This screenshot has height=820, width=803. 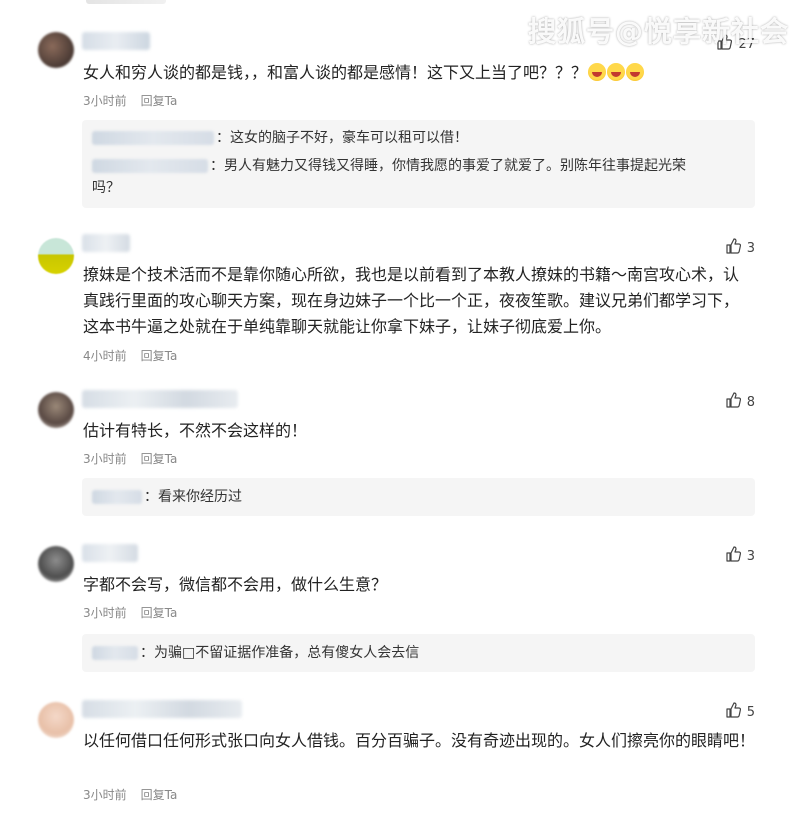 What do you see at coordinates (414, 497) in the screenshot?
I see `reply-item: ：看来你经历过` at bounding box center [414, 497].